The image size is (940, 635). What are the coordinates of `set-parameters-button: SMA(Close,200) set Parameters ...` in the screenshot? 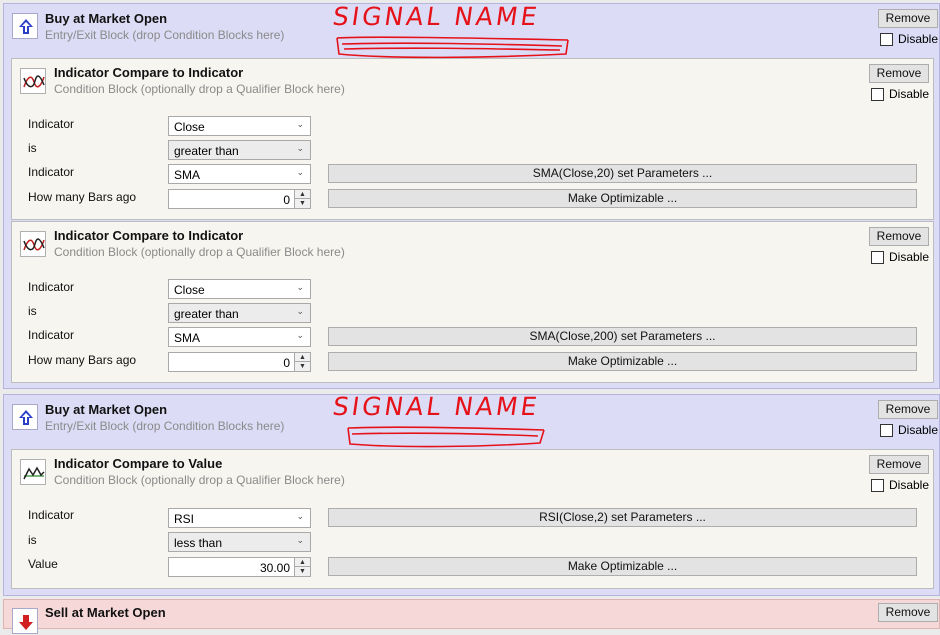 It's located at (622, 336).